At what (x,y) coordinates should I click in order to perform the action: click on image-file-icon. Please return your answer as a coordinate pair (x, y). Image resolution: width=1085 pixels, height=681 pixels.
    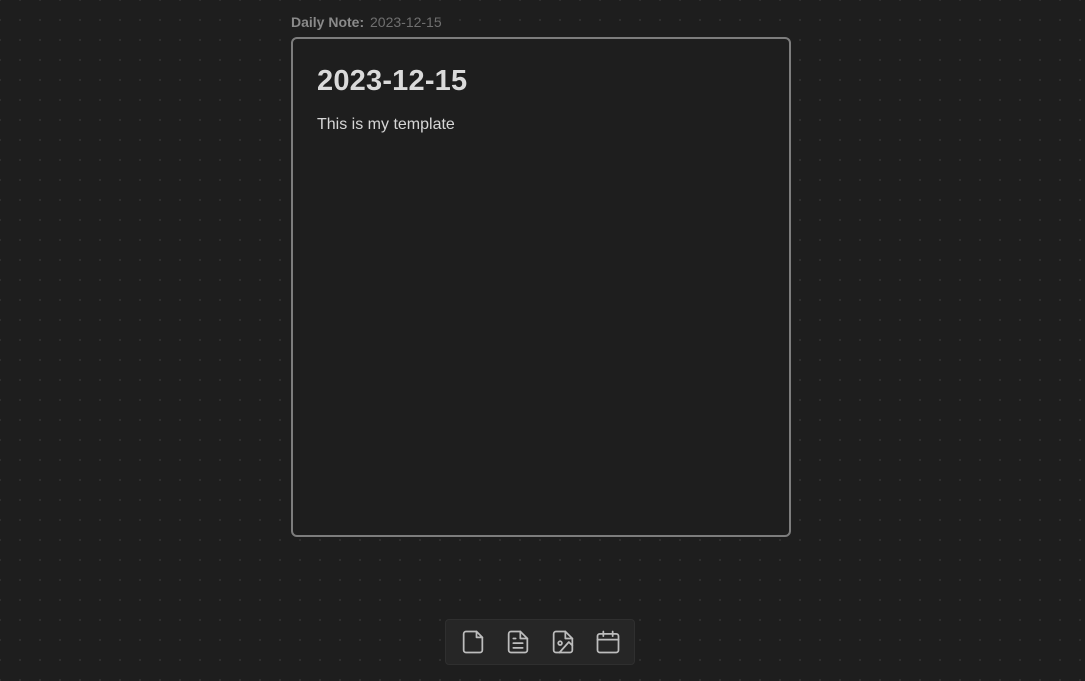
    Looking at the image, I should click on (562, 642).